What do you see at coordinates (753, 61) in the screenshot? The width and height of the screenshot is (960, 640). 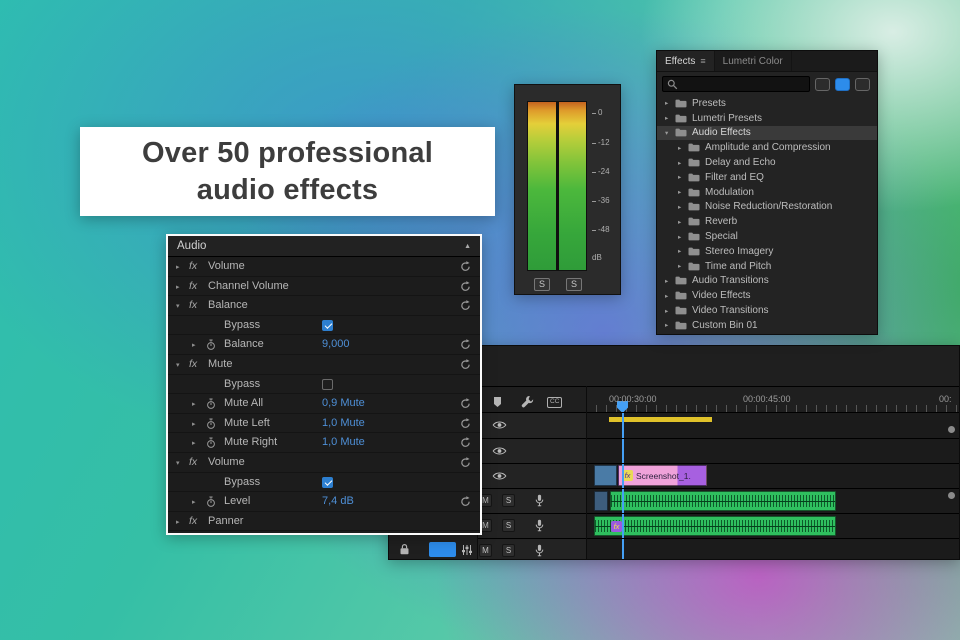 I see `tab-lumetri-color: Lumetri Color` at bounding box center [753, 61].